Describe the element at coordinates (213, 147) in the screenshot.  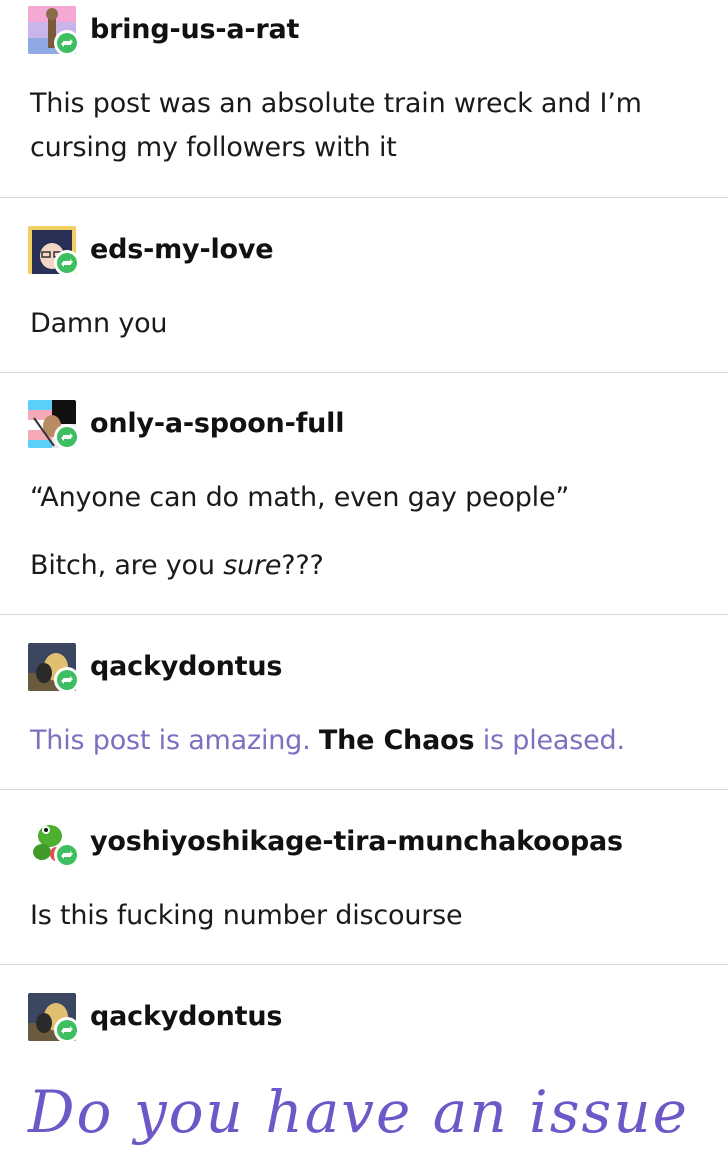
I see `post-body-line: cursing my followers with it` at that location.